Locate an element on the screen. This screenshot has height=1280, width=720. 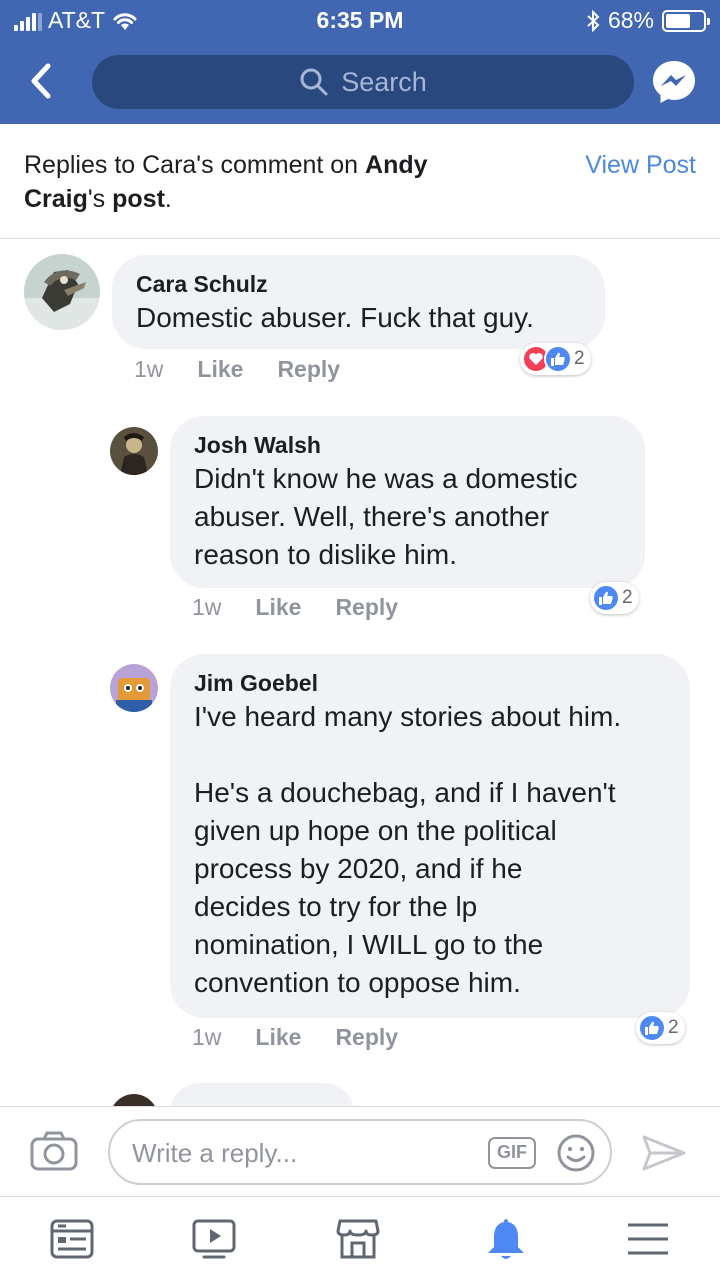
commenter-name: Cara Schulz is located at coordinates (358, 284).